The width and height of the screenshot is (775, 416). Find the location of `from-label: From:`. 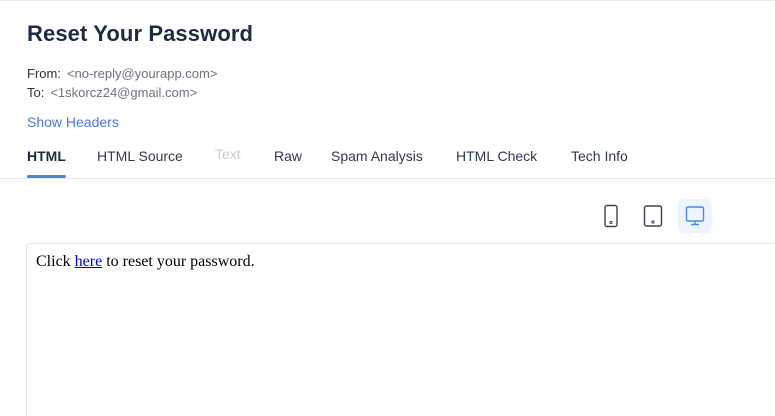

from-label: From: is located at coordinates (44, 73).